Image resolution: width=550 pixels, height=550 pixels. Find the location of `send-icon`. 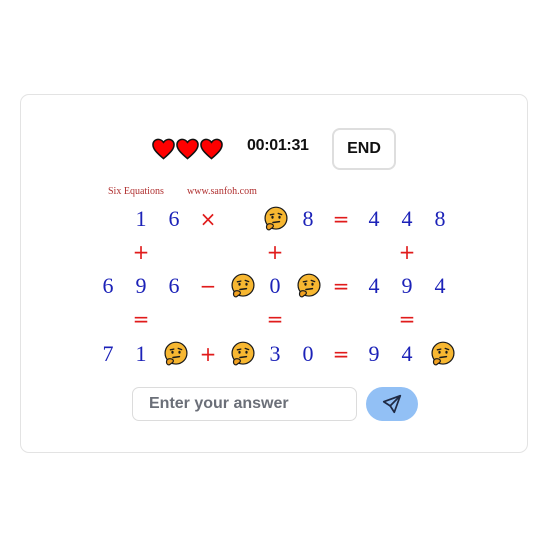

send-icon is located at coordinates (392, 404).